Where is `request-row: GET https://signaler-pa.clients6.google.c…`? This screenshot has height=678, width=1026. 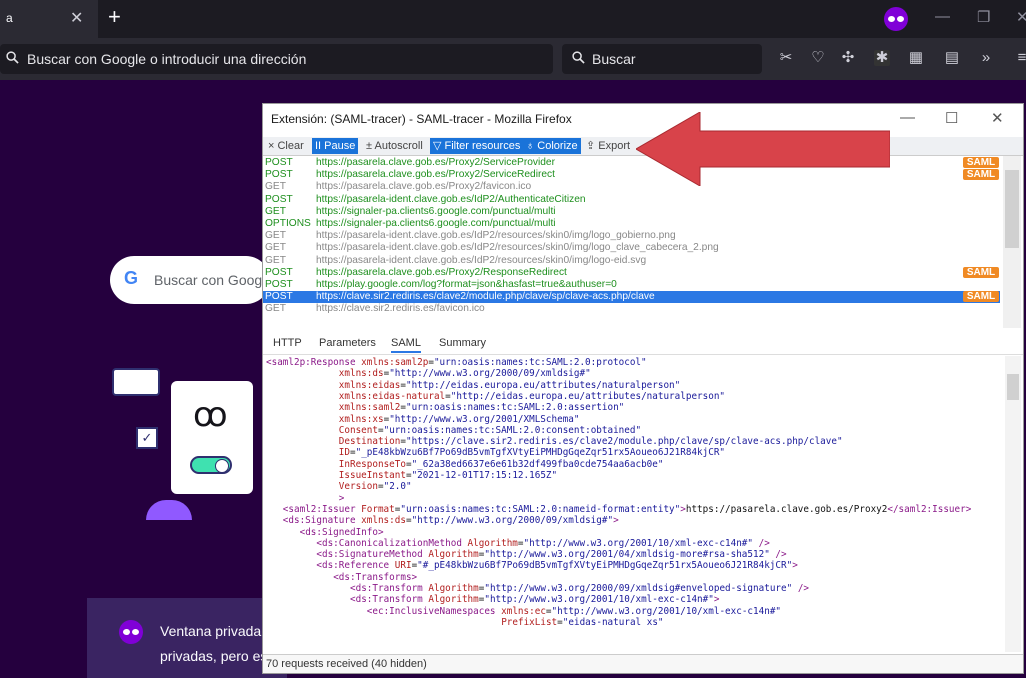 request-row: GET https://signaler-pa.clients6.google.c… is located at coordinates (631, 212).